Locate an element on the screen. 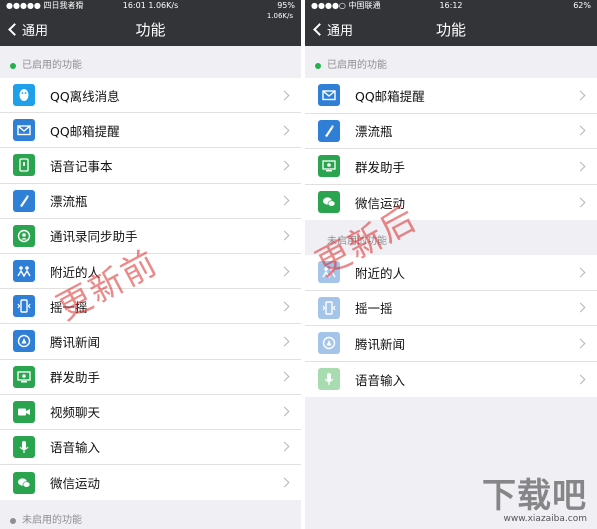  top-bar: ●●●●○ 中国联通 16:12 62% 通用 功能 is located at coordinates (451, 23).